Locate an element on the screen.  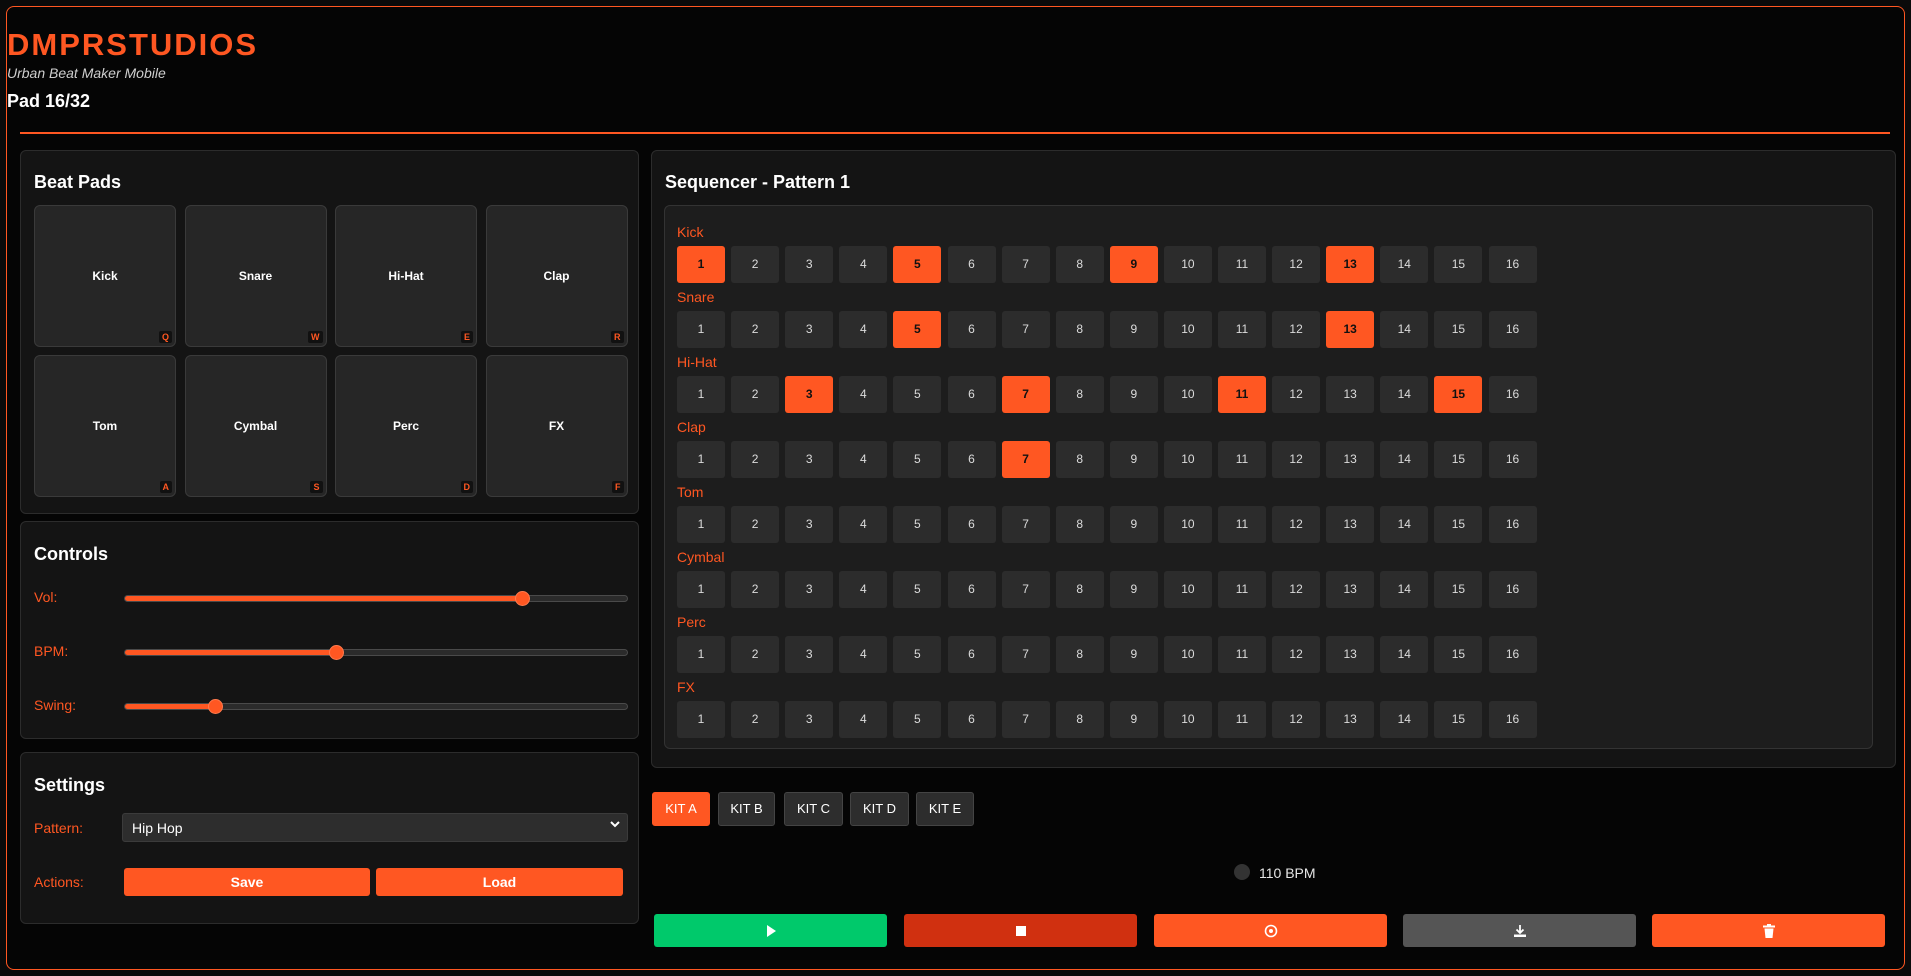
play-button is located at coordinates (770, 930).